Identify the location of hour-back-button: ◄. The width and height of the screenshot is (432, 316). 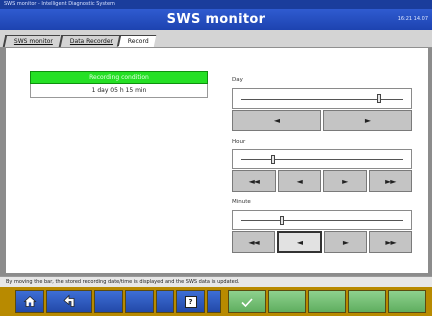
(299, 181).